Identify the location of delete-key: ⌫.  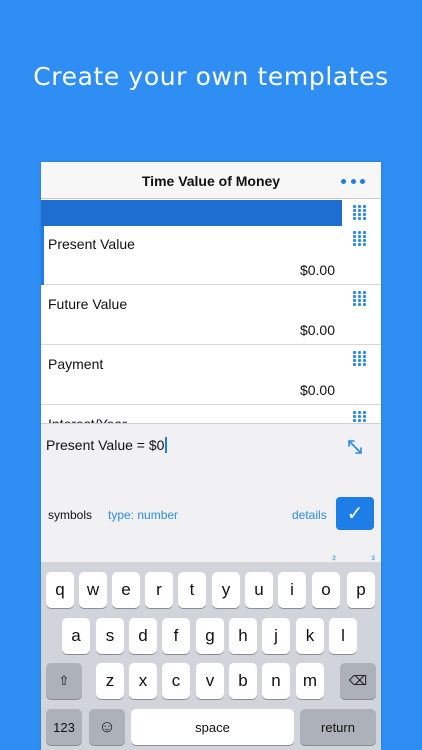
(358, 681).